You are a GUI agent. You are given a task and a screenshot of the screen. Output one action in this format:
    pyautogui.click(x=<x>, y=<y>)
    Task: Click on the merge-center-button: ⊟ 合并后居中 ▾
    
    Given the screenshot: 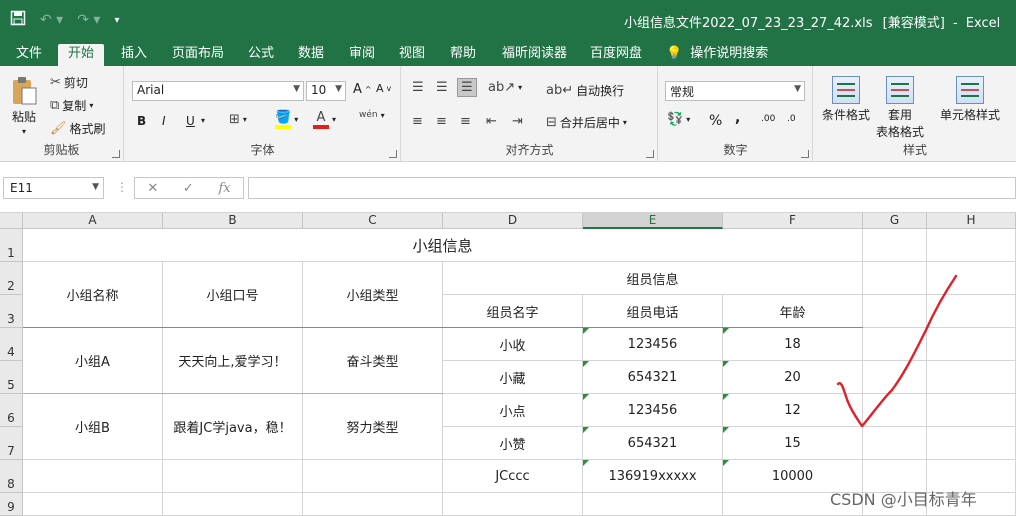 What is the action you would take?
    pyautogui.click(x=586, y=122)
    